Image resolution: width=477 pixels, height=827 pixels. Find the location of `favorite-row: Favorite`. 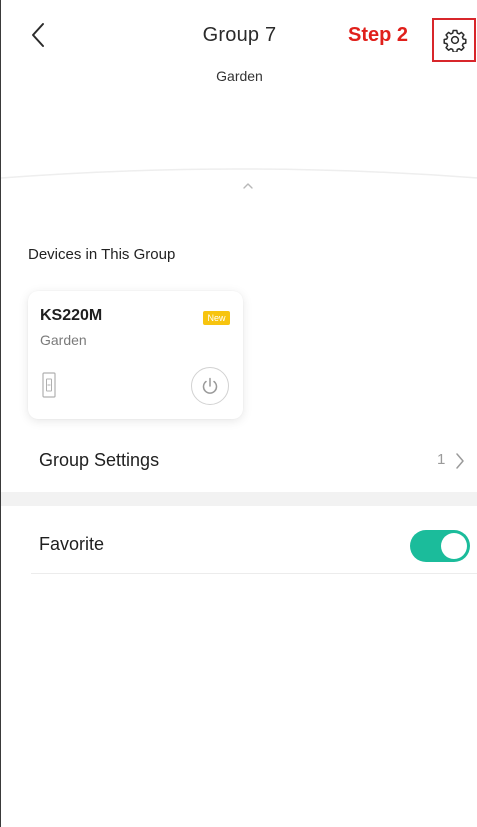

favorite-row: Favorite is located at coordinates (239, 548).